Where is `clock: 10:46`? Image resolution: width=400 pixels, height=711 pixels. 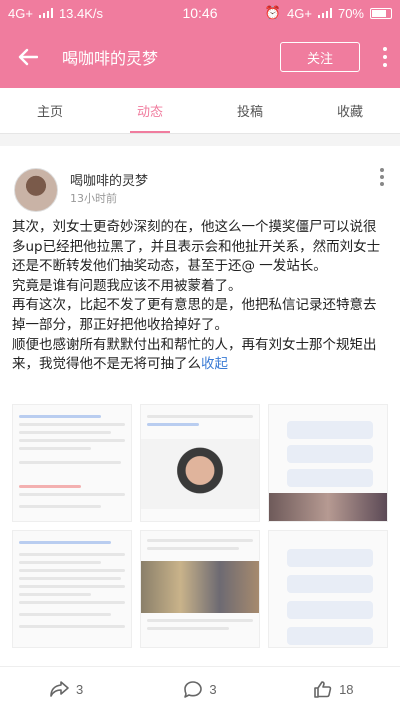
clock: 10:46 is located at coordinates (200, 13).